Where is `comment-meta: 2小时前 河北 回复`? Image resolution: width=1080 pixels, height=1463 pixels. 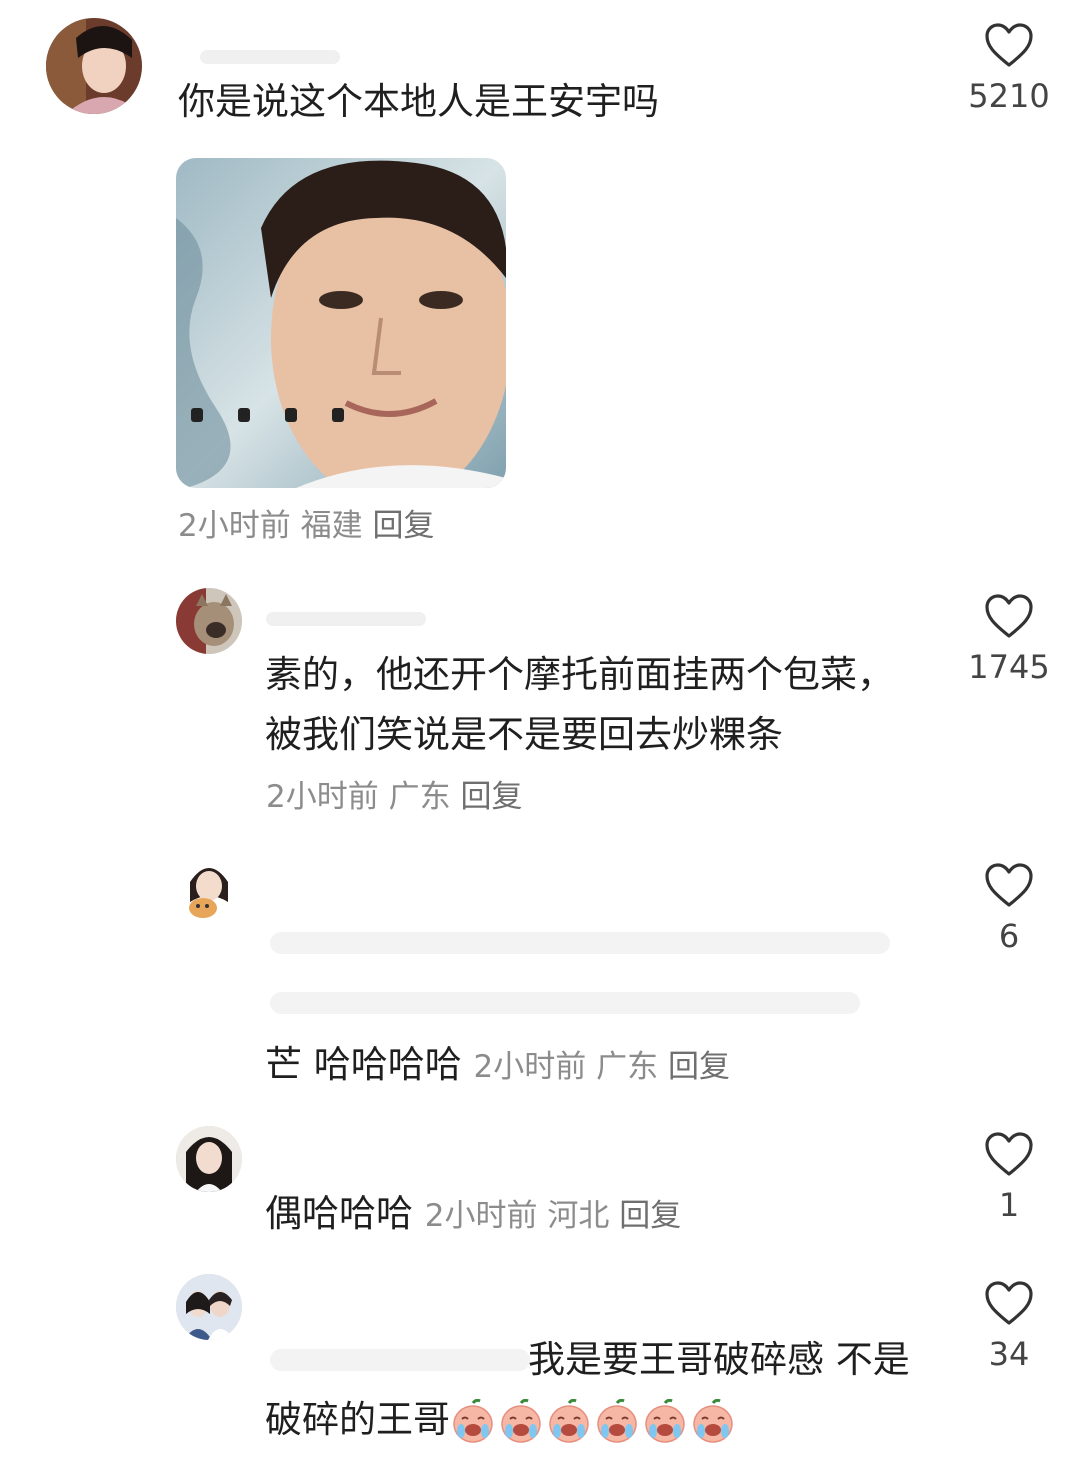
comment-meta: 2小时前 河北 回复 is located at coordinates (553, 1216).